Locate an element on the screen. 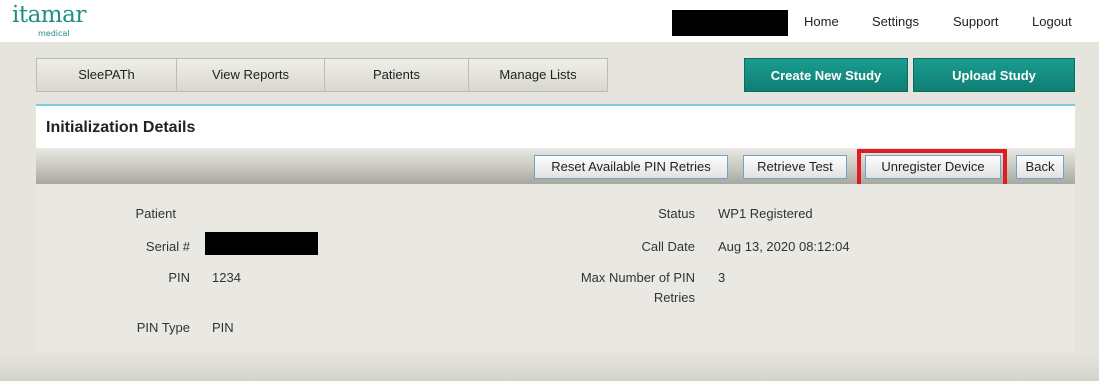 This screenshot has height=381, width=1099. retrieve-test-button: Retrieve Test is located at coordinates (795, 167).